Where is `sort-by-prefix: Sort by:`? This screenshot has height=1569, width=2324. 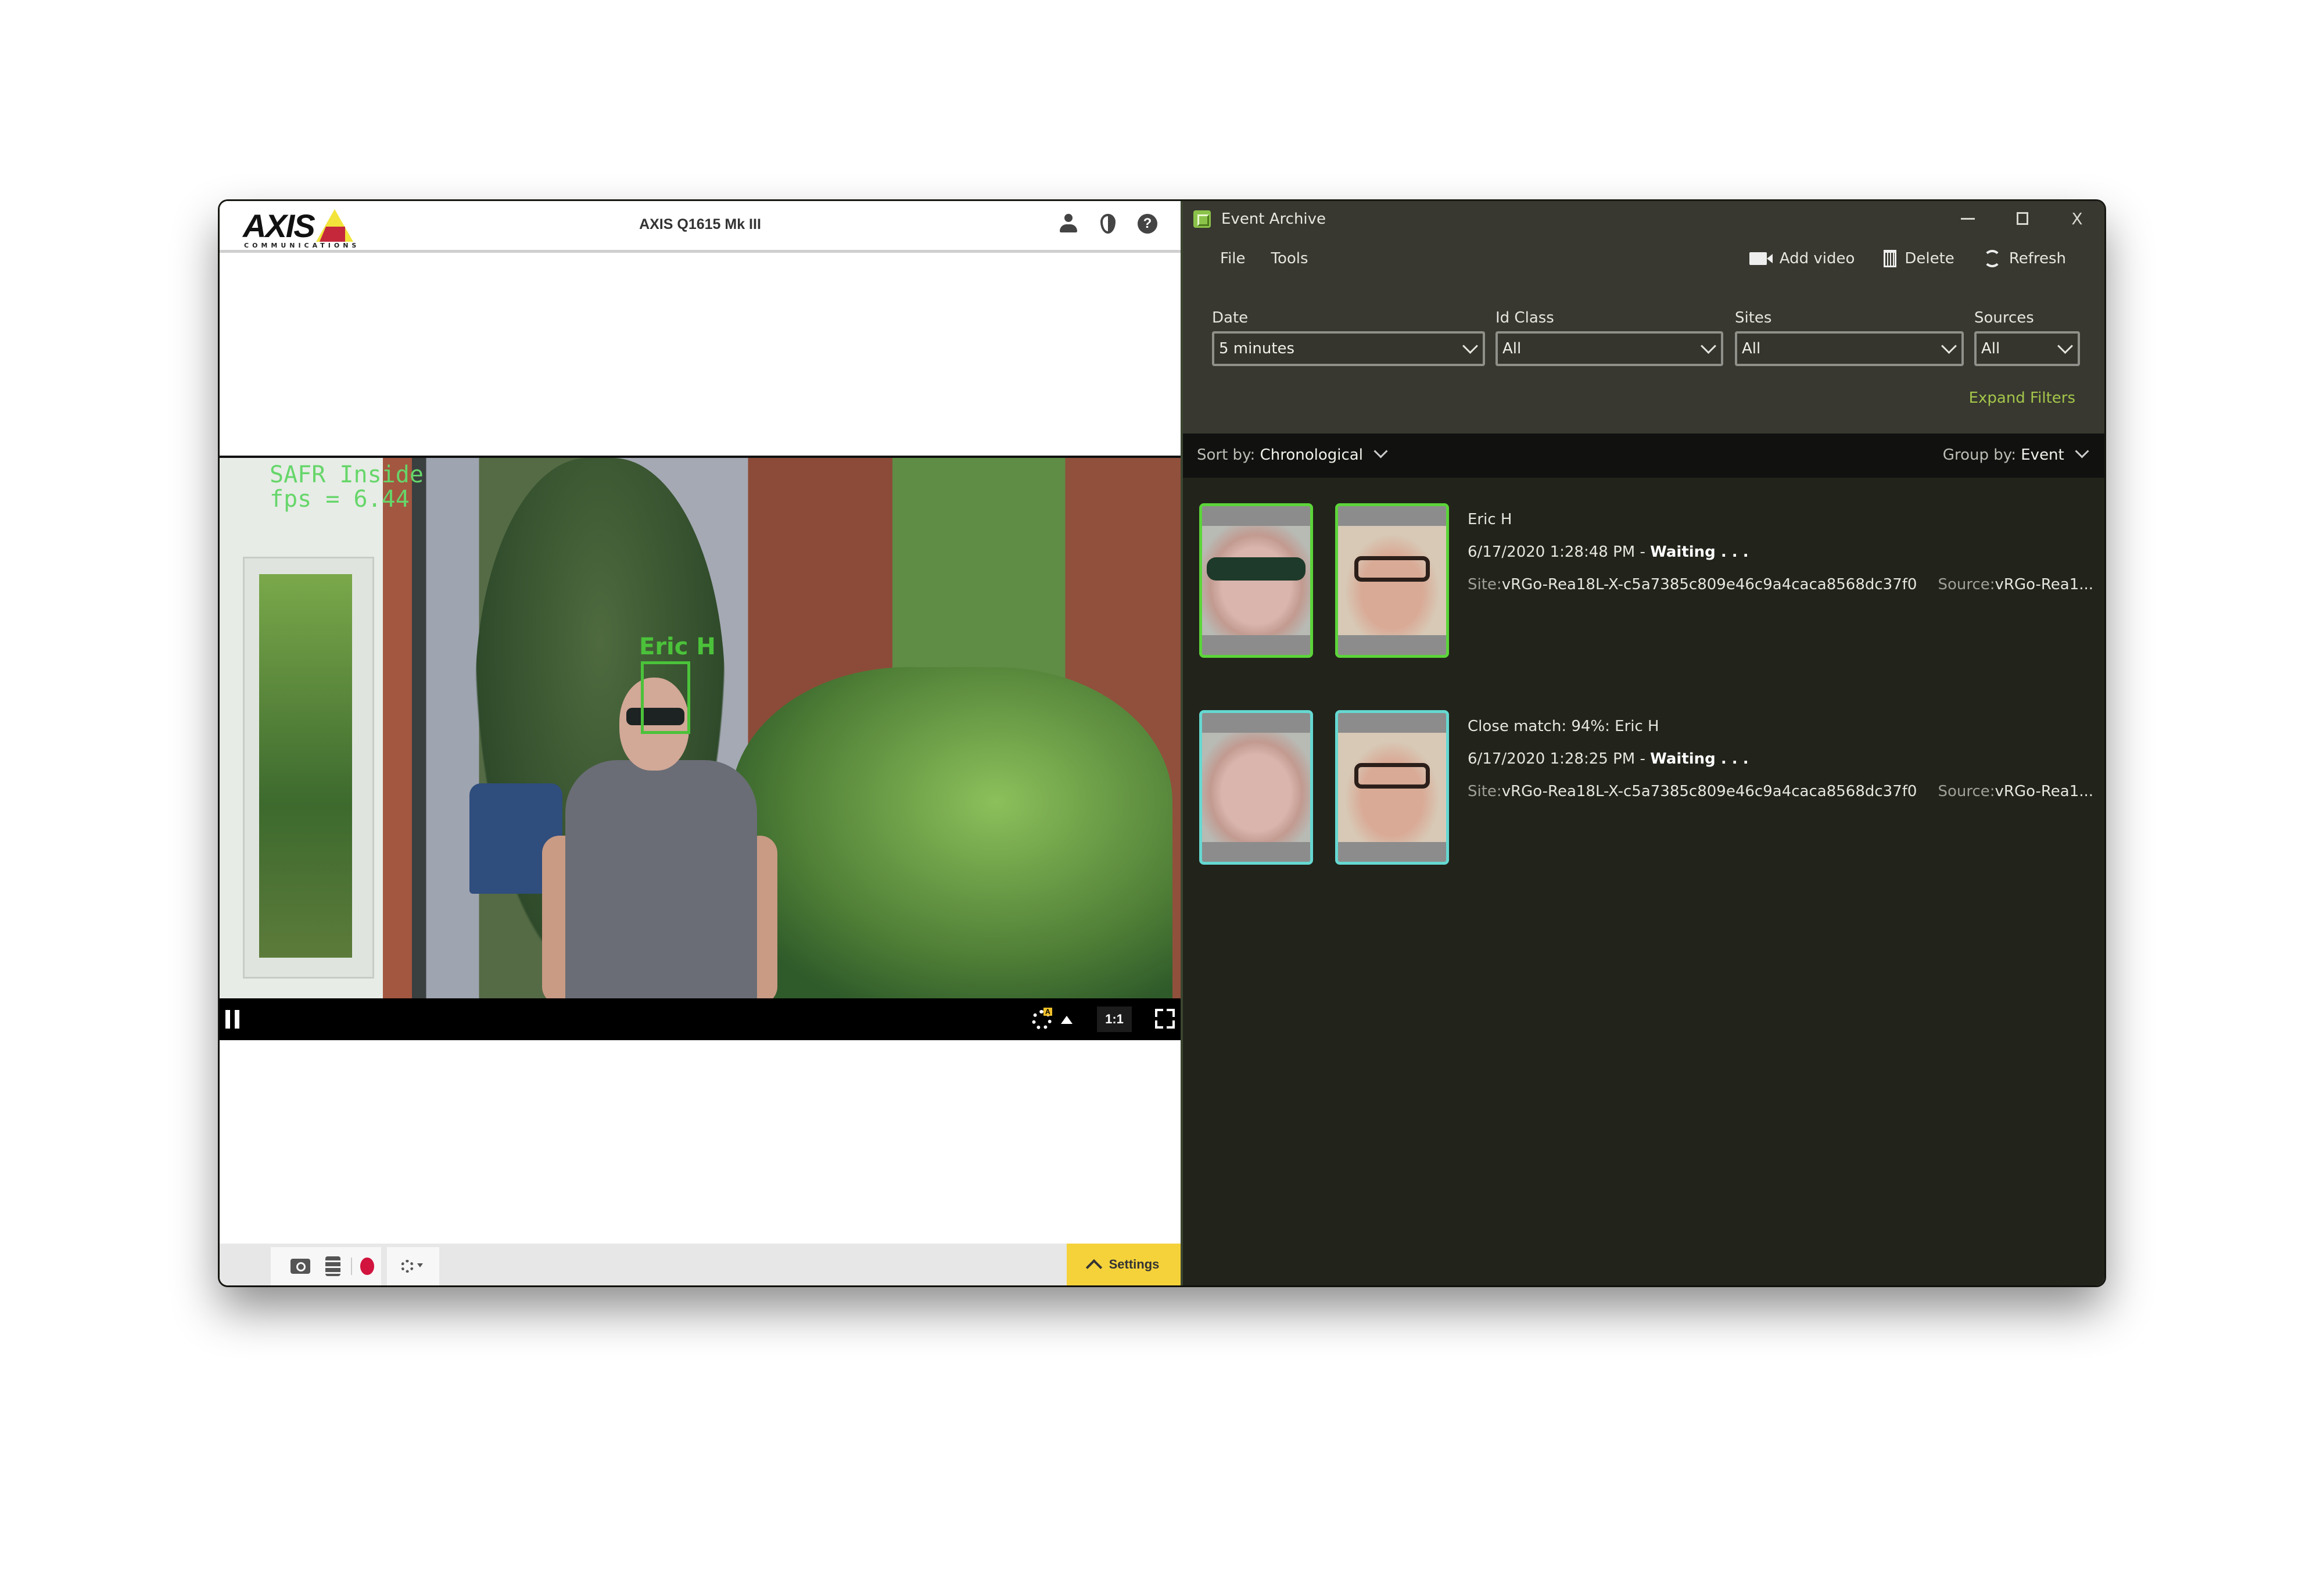
sort-by-prefix: Sort by: is located at coordinates (1226, 455).